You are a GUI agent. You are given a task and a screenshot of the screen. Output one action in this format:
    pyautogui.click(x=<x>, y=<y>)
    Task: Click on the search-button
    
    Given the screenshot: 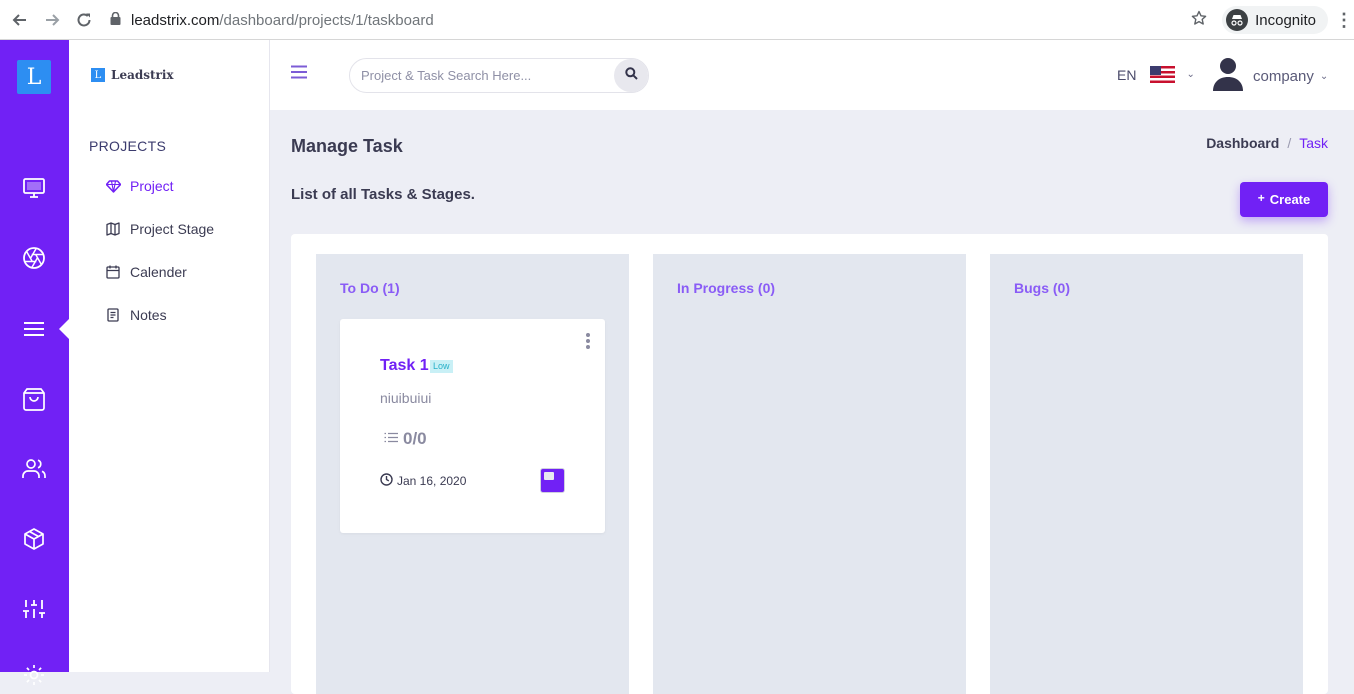 What is the action you would take?
    pyautogui.click(x=631, y=75)
    